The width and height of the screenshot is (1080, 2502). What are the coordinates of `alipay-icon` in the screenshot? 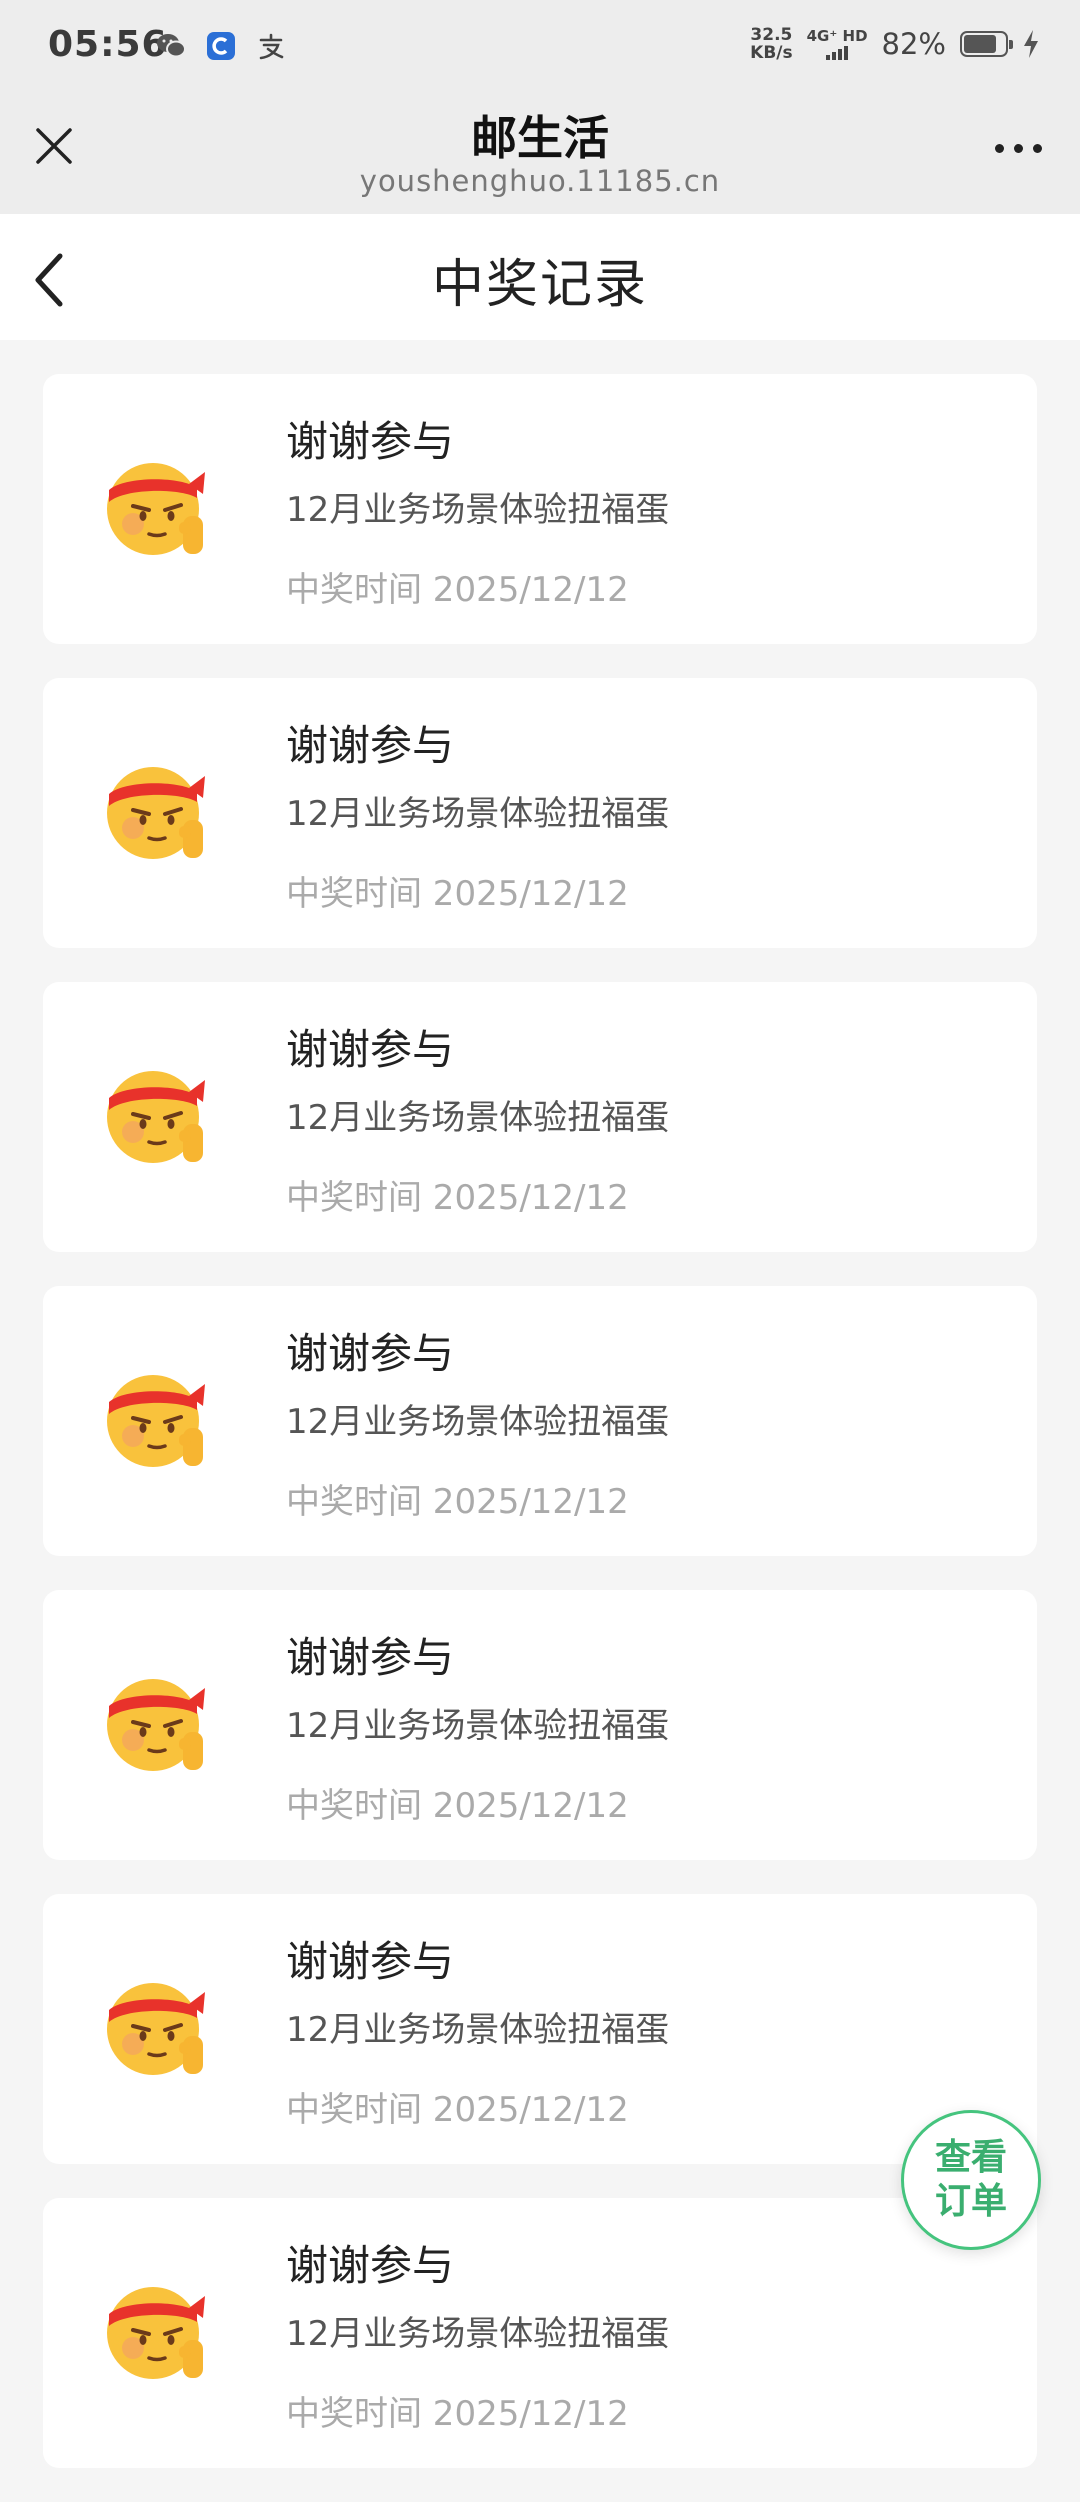 It's located at (271, 46).